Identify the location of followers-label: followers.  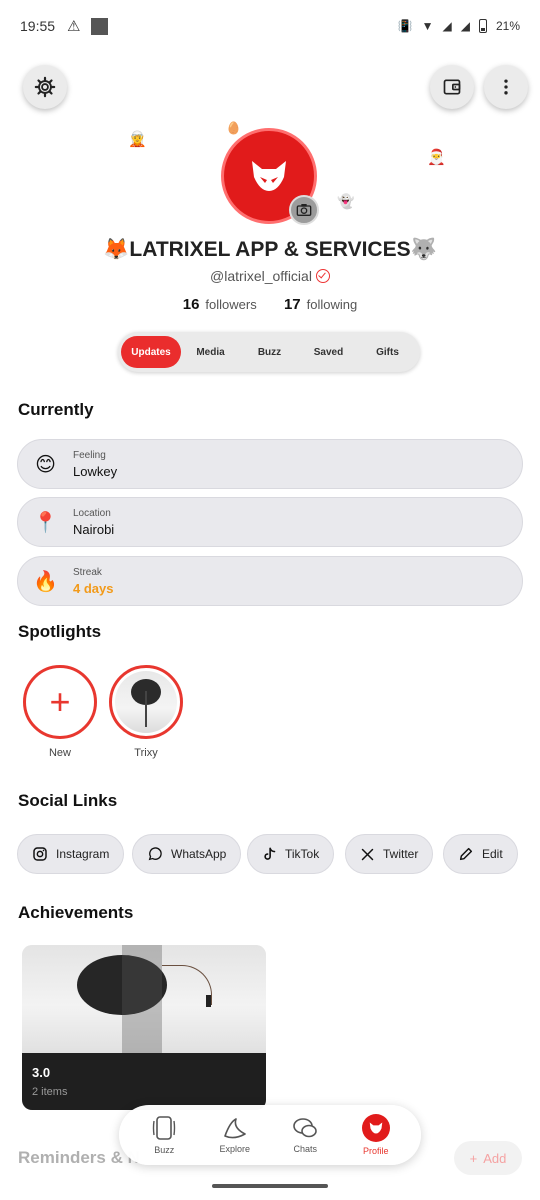
(231, 304).